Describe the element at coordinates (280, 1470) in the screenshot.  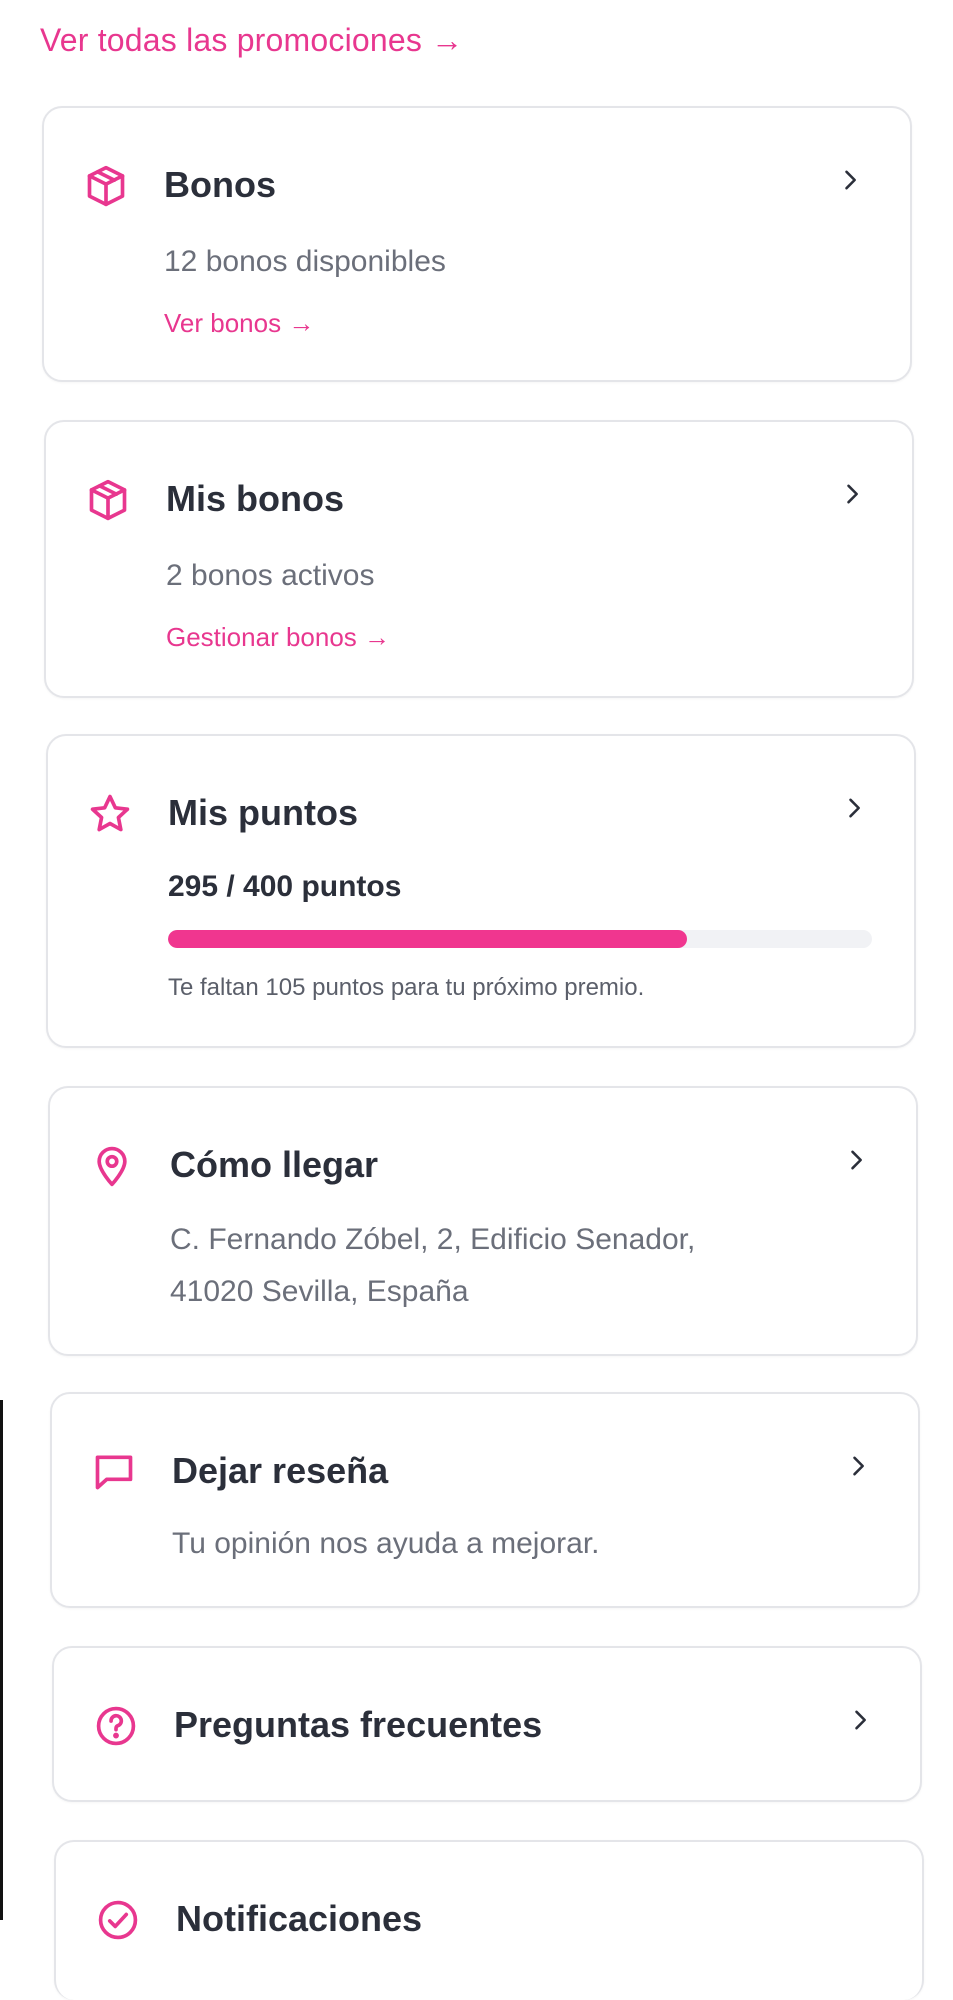
I see `card-title: Dejar reseña` at that location.